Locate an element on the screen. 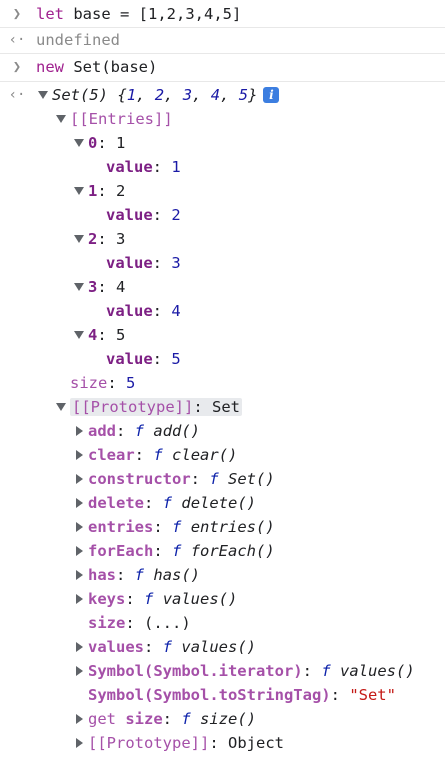 This screenshot has width=445, height=758. entry-index: 3 is located at coordinates (93, 287).